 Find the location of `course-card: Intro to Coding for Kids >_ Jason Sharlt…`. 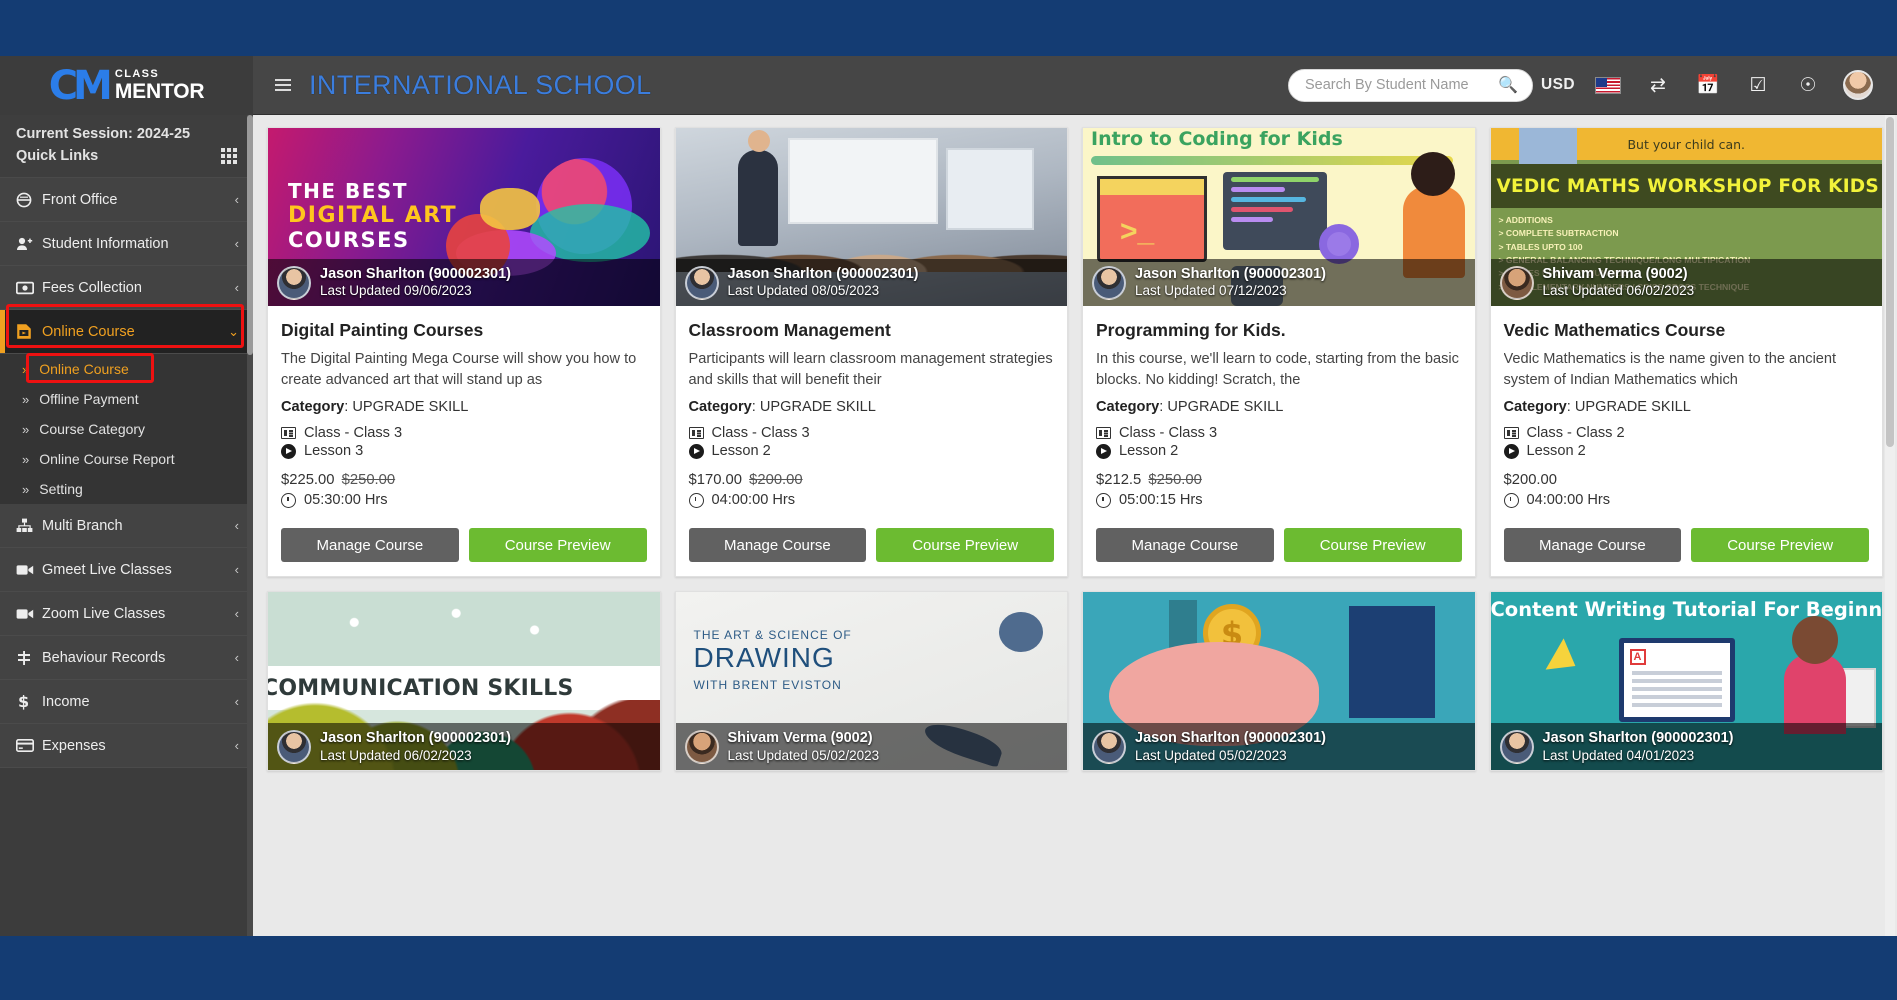

course-card: Intro to Coding for Kids >_ Jason Sharlt… is located at coordinates (1279, 352).